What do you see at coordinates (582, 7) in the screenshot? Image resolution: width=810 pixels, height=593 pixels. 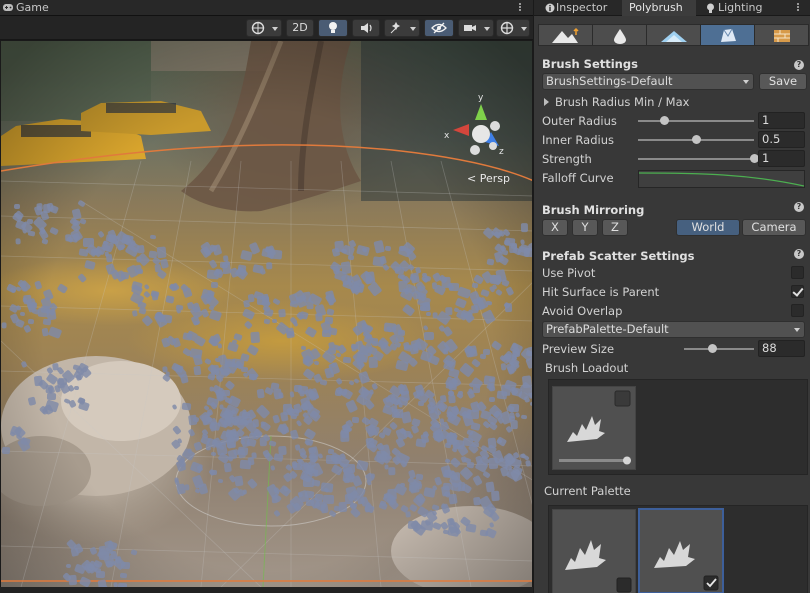 I see `tab-inspector-label: Inspector` at bounding box center [582, 7].